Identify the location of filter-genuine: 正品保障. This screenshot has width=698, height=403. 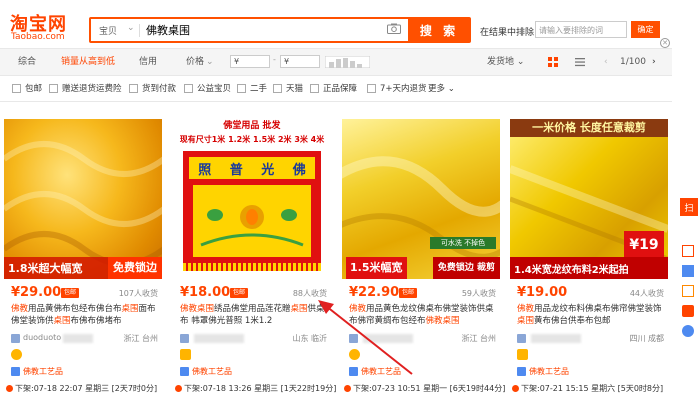
(333, 89).